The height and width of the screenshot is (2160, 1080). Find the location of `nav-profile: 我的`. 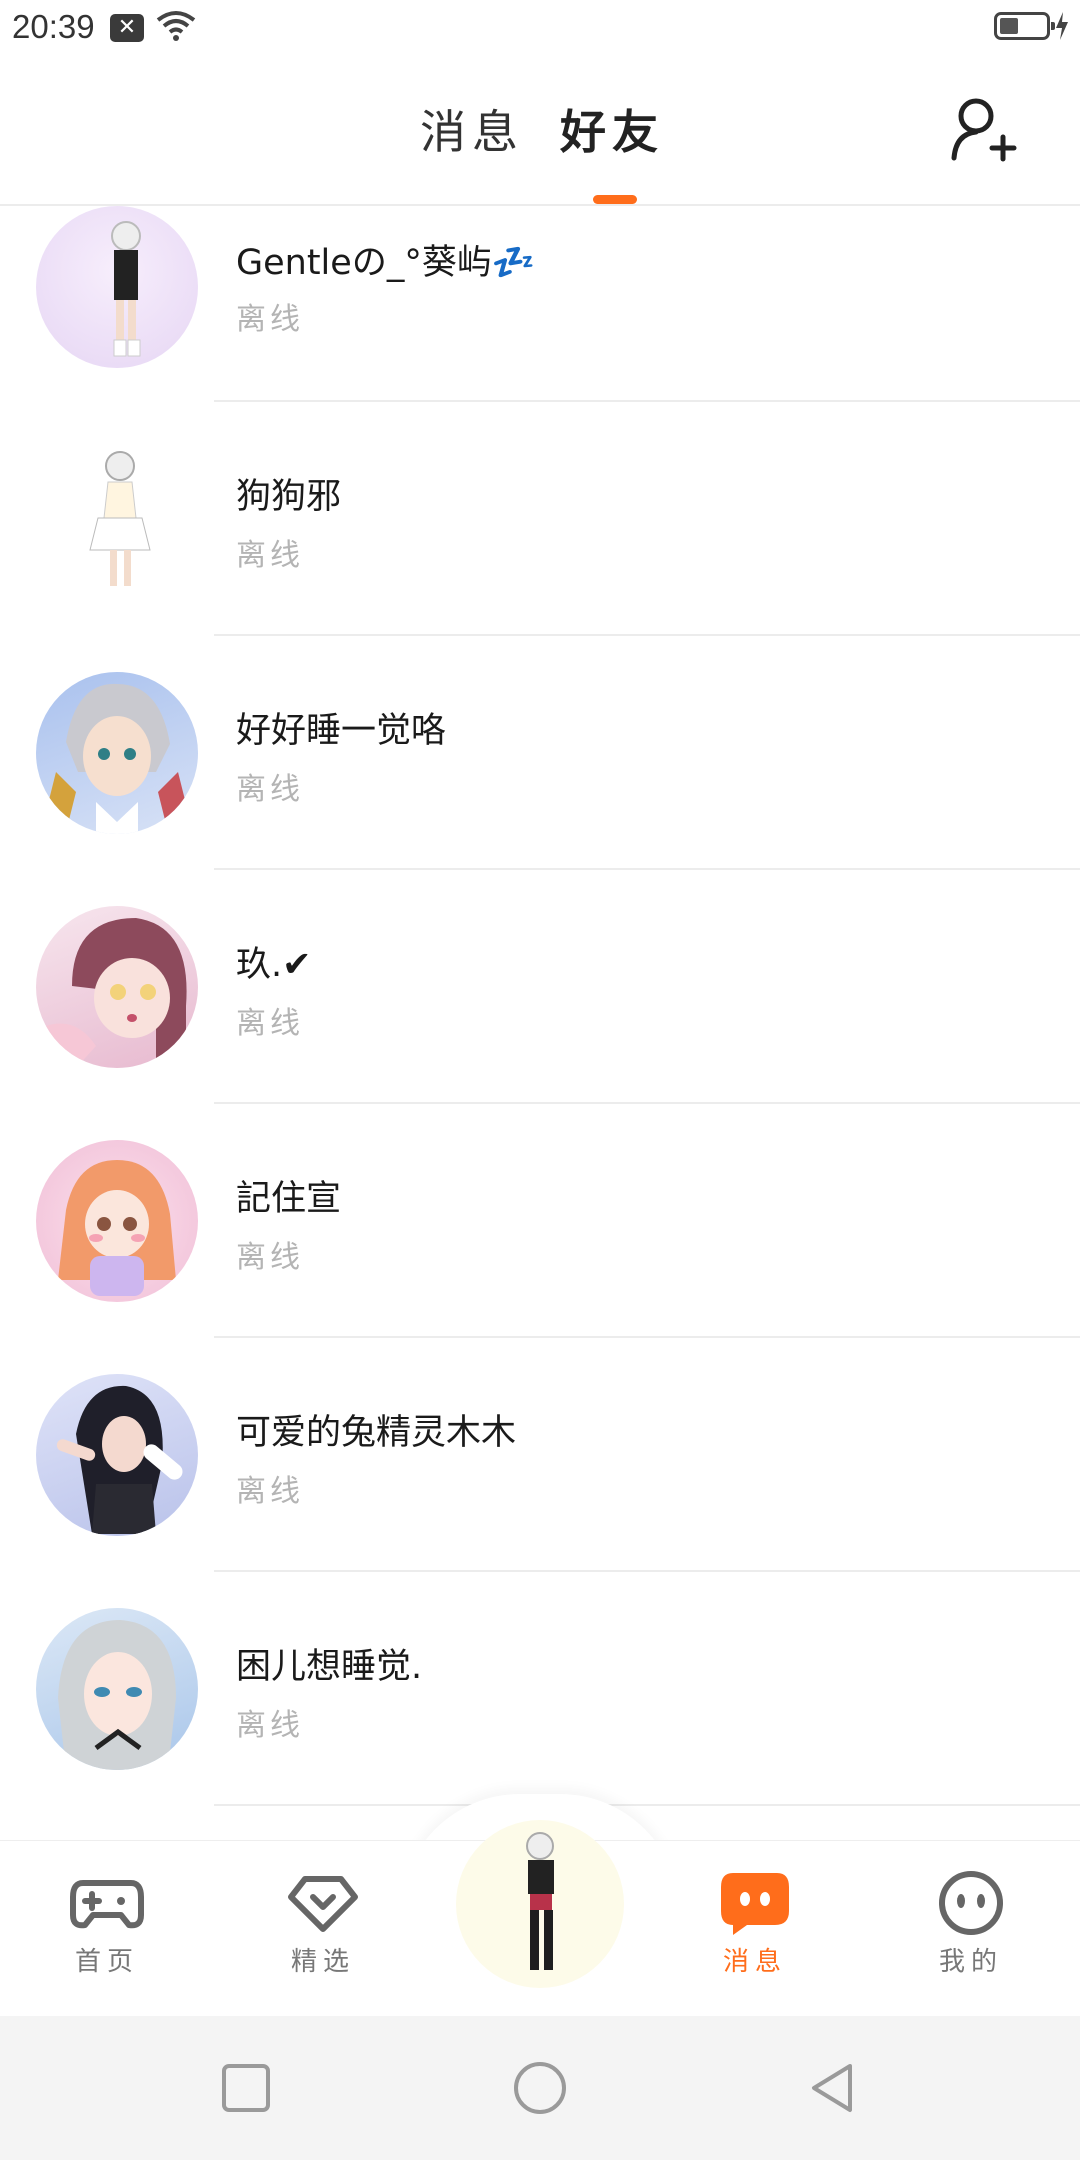

nav-profile: 我的 is located at coordinates (971, 1929).